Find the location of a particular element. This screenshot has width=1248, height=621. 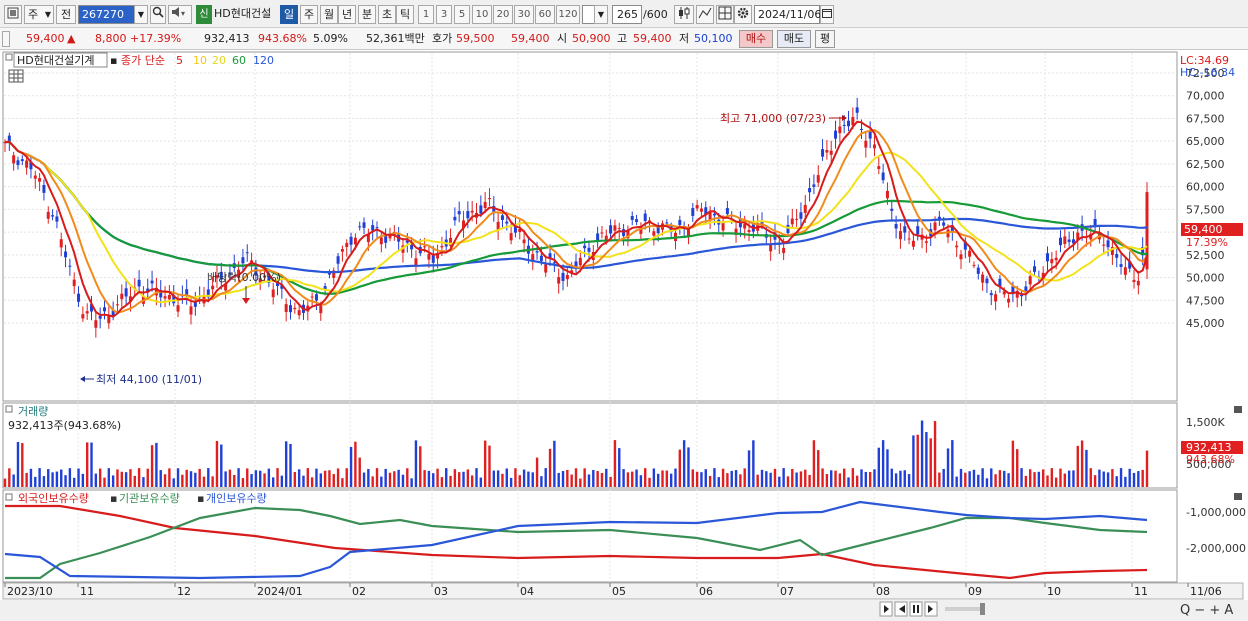

tab-tick: 틱 is located at coordinates (405, 14).